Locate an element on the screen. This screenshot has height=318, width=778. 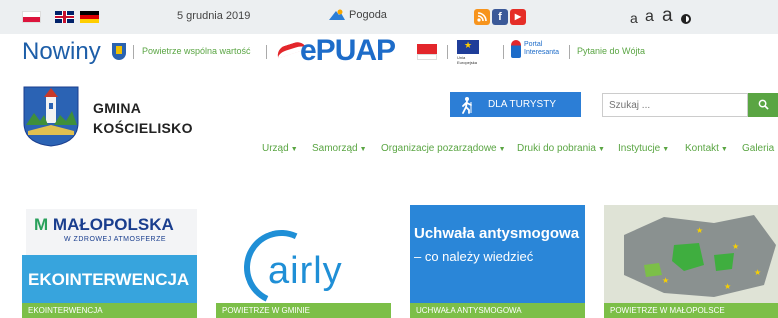
nav-item-samorzad: Samorząd ▼ is located at coordinates (339, 148).